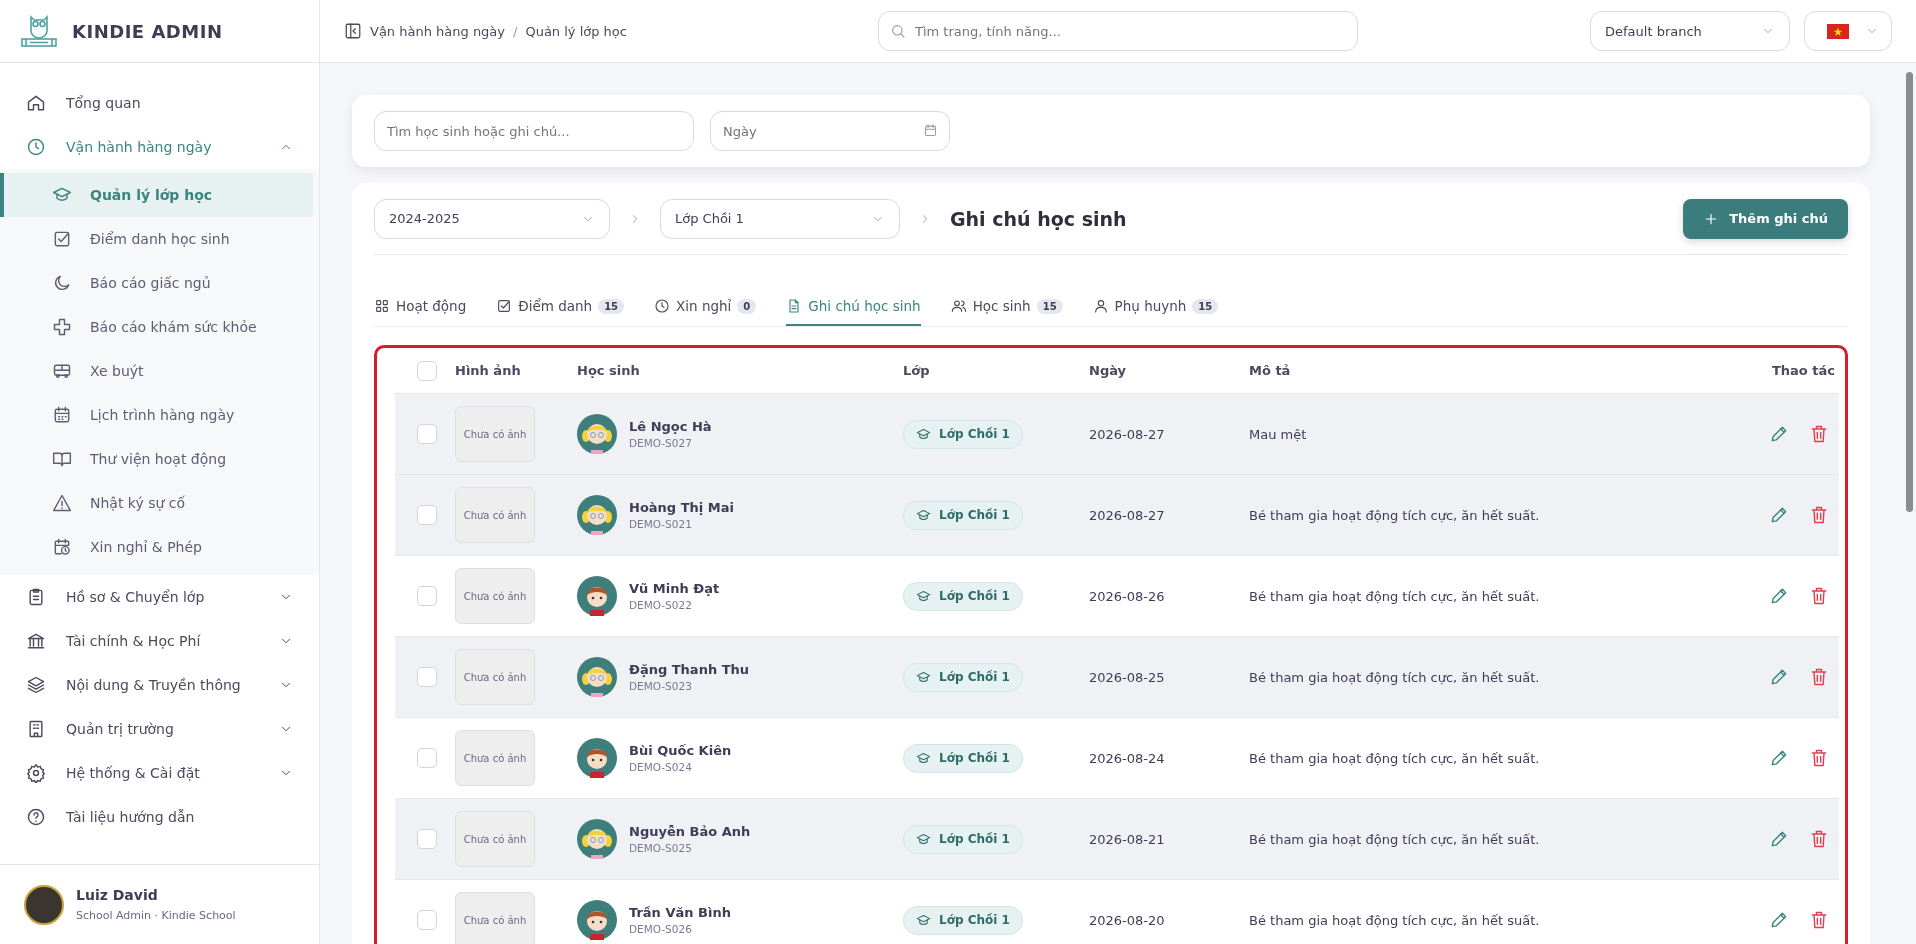 This screenshot has height=944, width=1916. What do you see at coordinates (36, 641) in the screenshot?
I see `bank-icon` at bounding box center [36, 641].